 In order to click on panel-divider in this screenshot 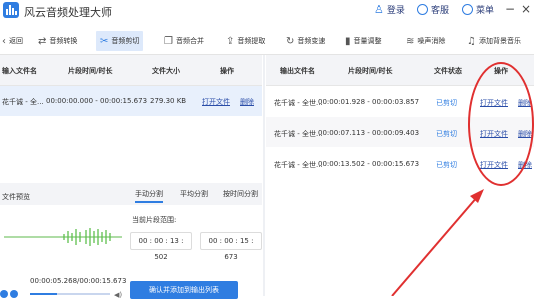, I will do `click(264, 175)`.